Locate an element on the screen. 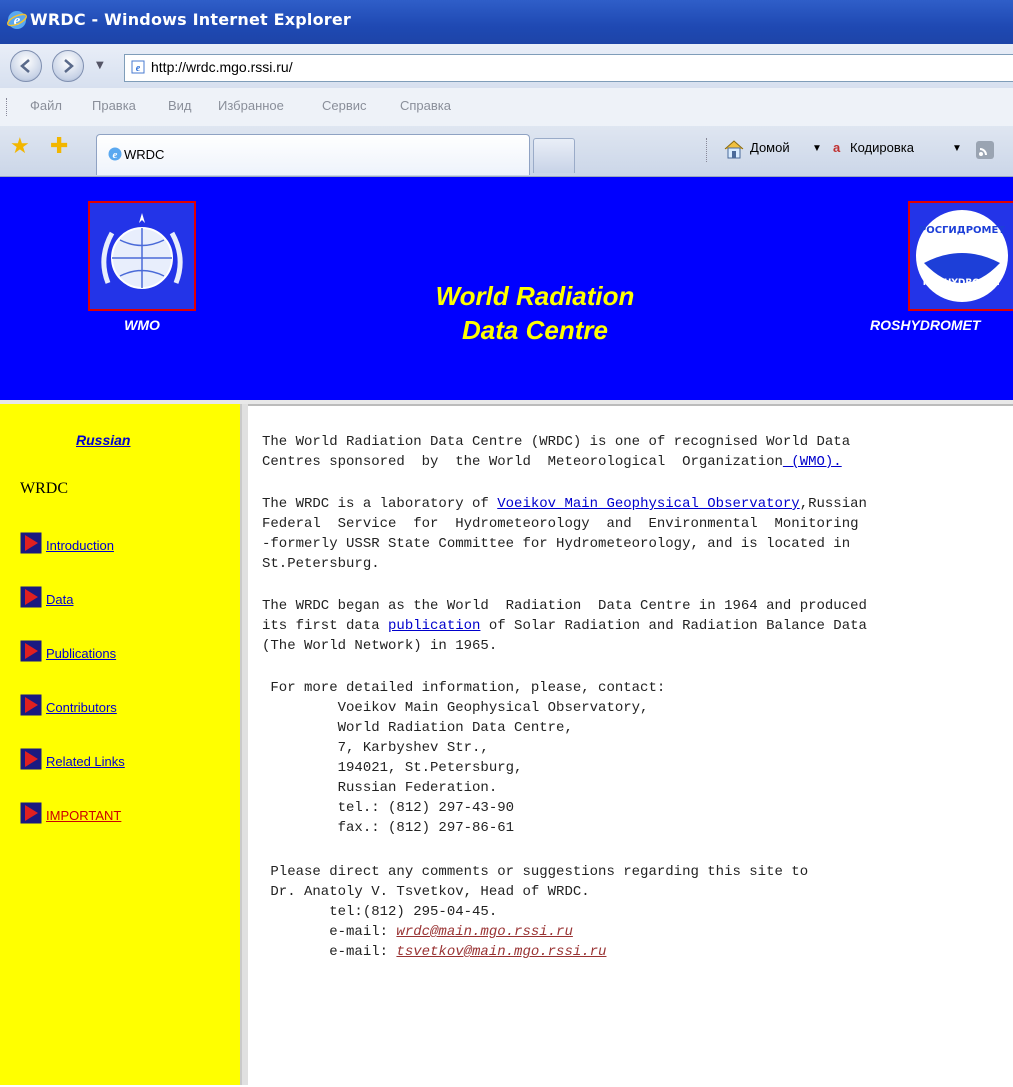 The width and height of the screenshot is (1013, 1087). tsvetkov-email-link: tsvetkov@main.mgo.rssi.ru is located at coordinates (501, 952).